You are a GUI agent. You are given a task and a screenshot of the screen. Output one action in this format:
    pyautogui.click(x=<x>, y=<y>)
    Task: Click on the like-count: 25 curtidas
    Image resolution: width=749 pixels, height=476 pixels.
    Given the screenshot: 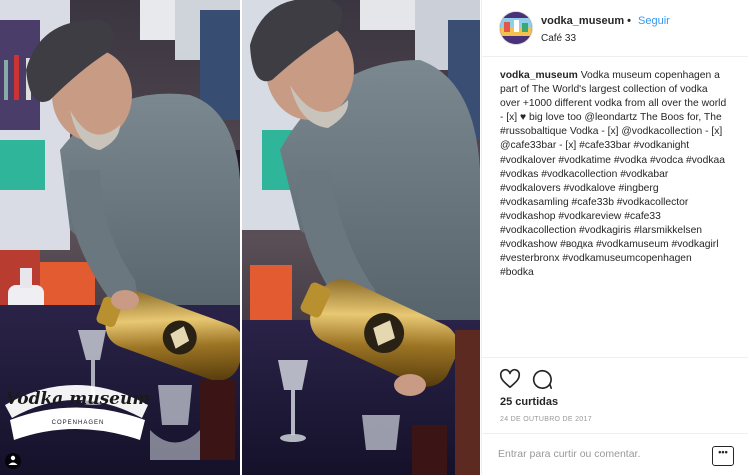 What is the action you would take?
    pyautogui.click(x=529, y=402)
    